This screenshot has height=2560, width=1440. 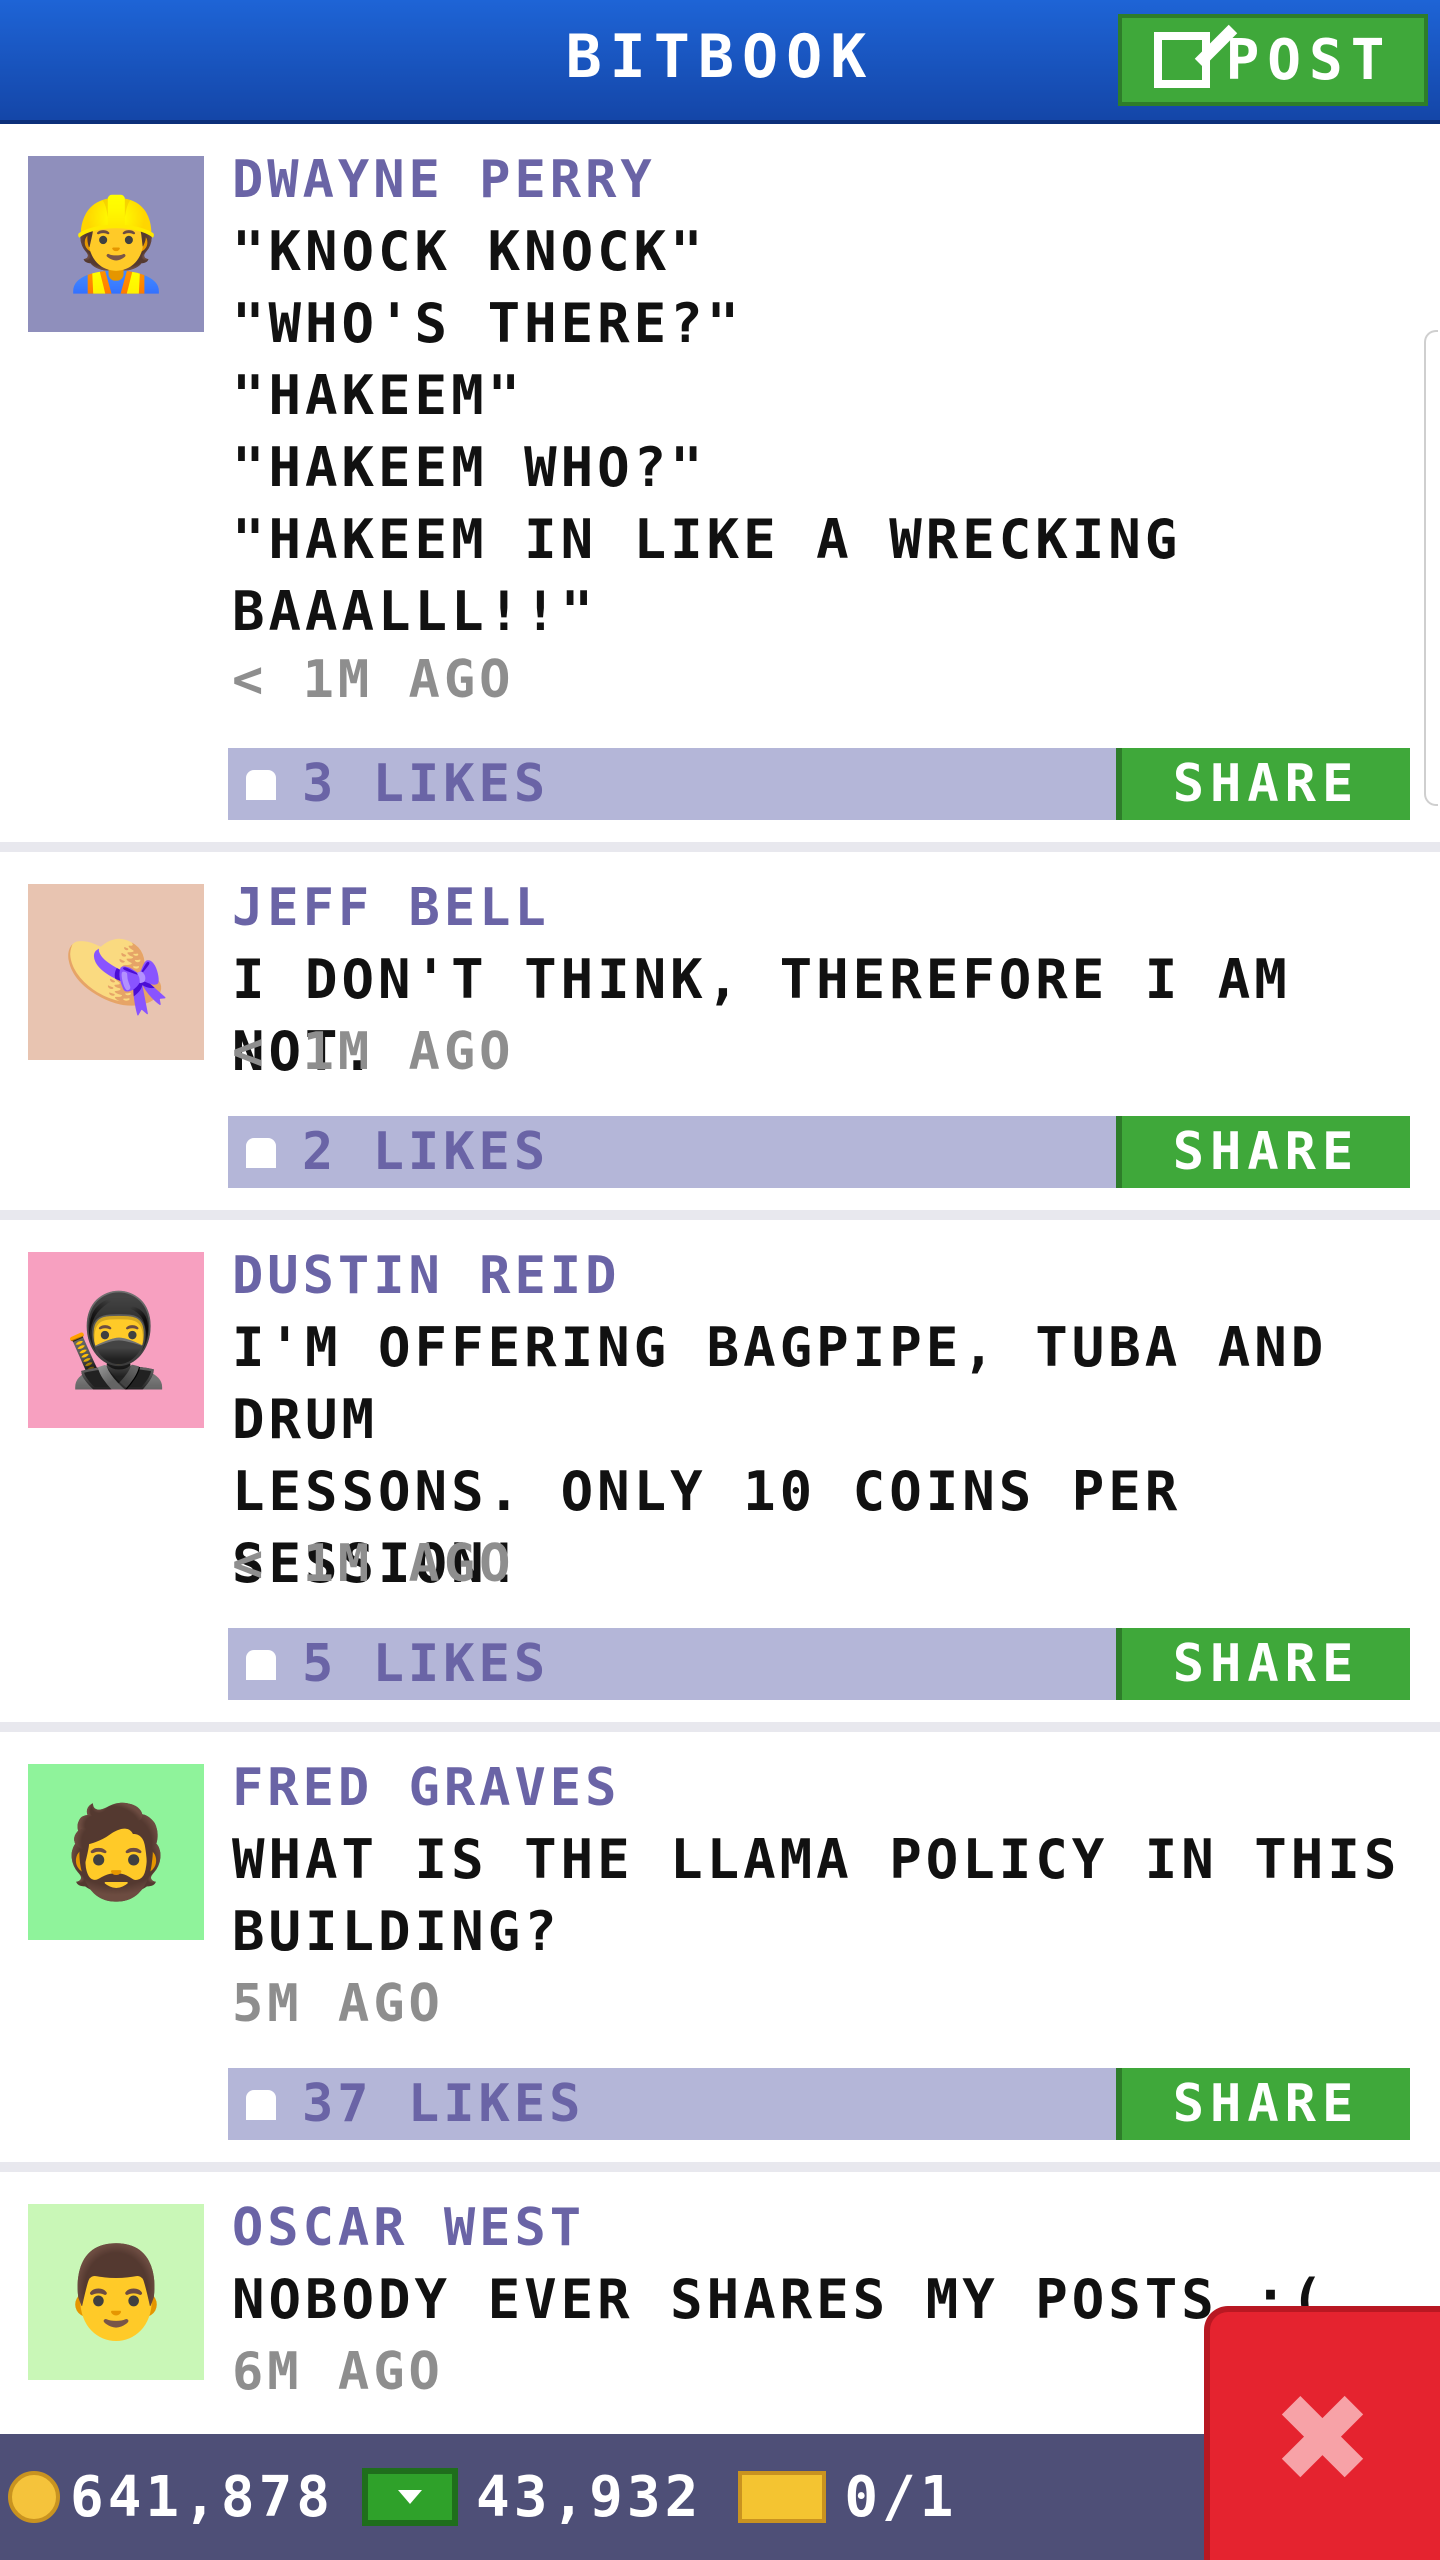 I want to click on likes-count: 5 LIKES, so click(x=425, y=1664).